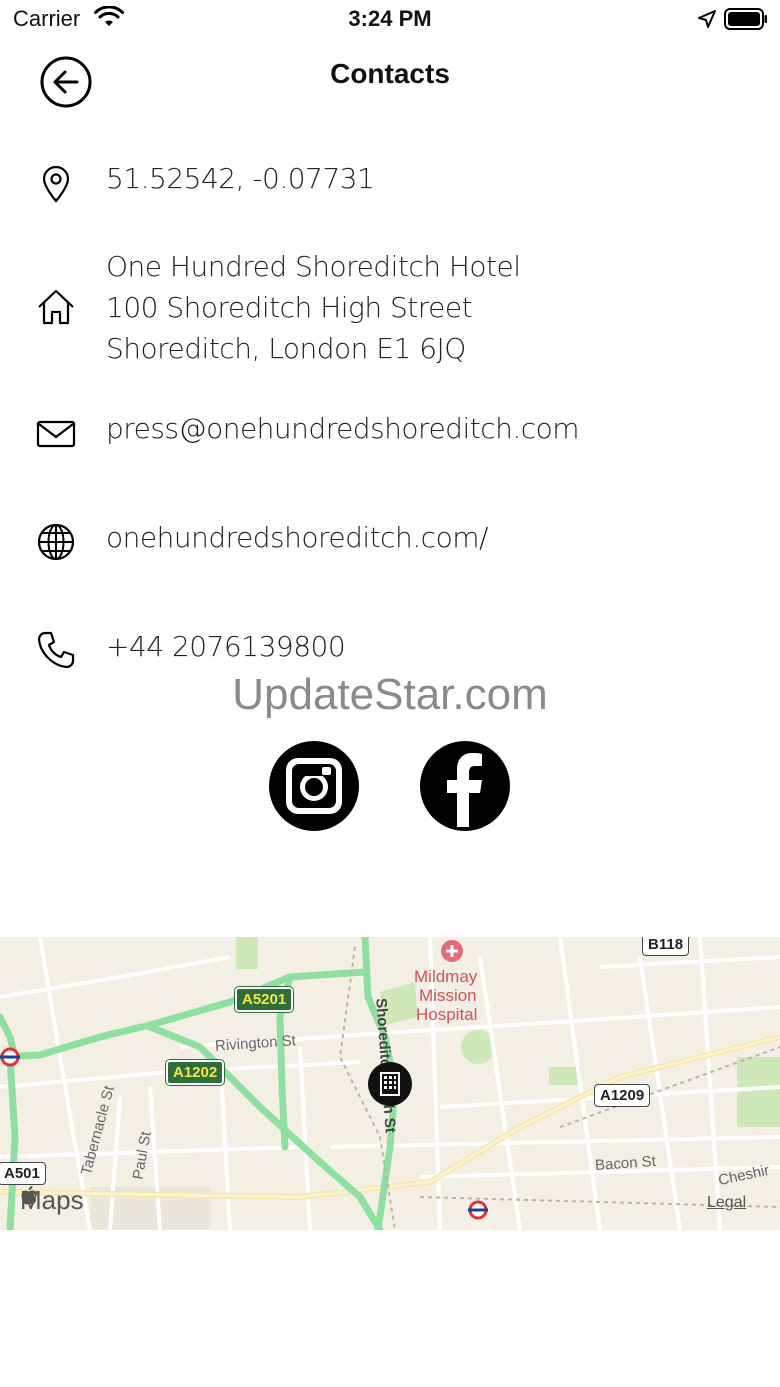 The width and height of the screenshot is (780, 1387). Describe the element at coordinates (286, 348) in the screenshot. I see `address-line-3: Shoreditch, London E1 6JQ` at that location.